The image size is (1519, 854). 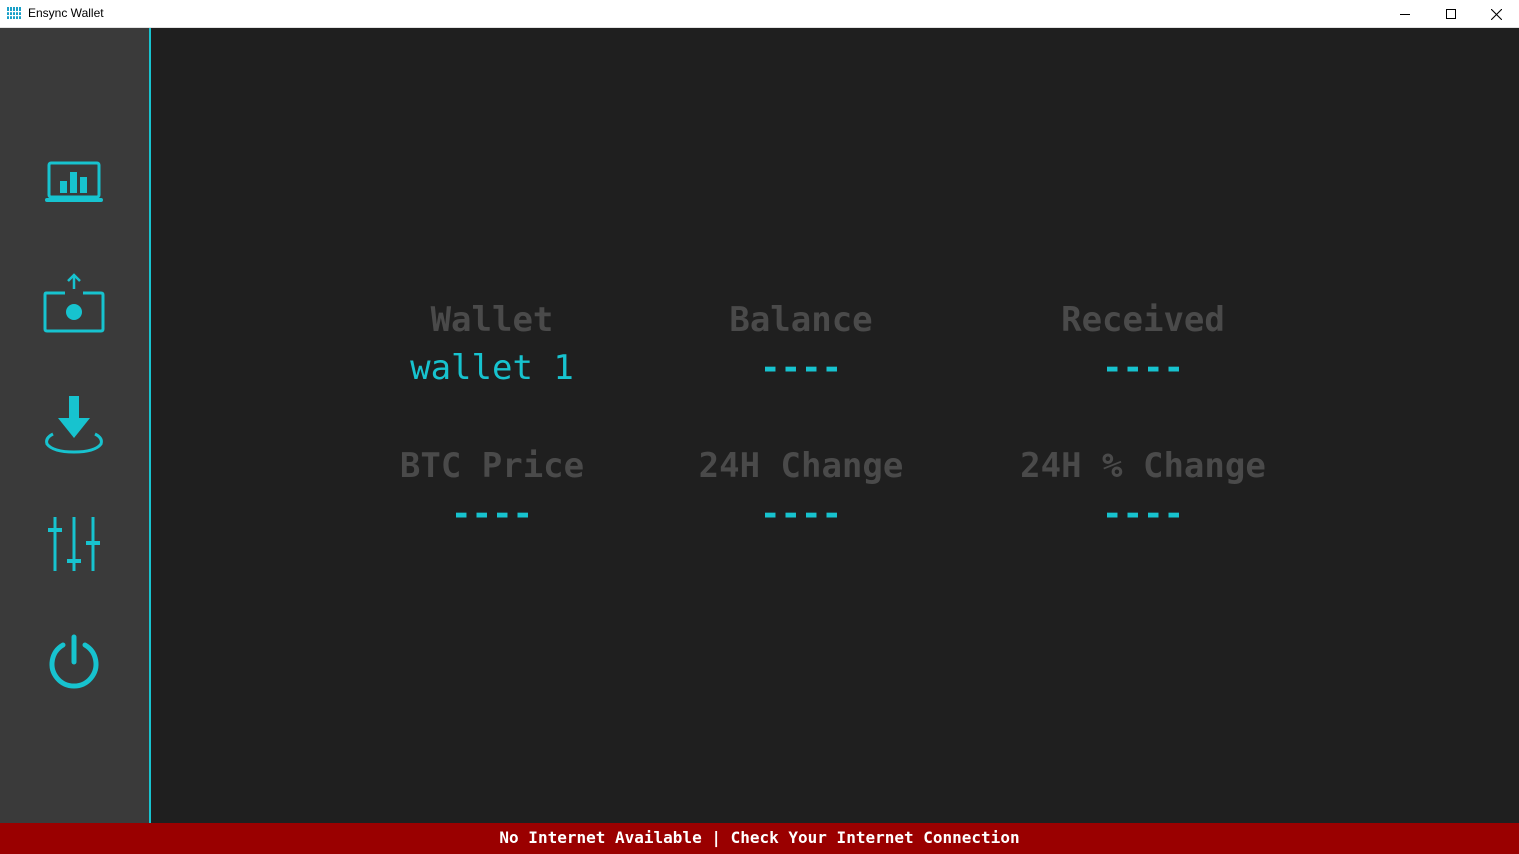 I want to click on stat-balance: Balance ----, so click(x=801, y=344).